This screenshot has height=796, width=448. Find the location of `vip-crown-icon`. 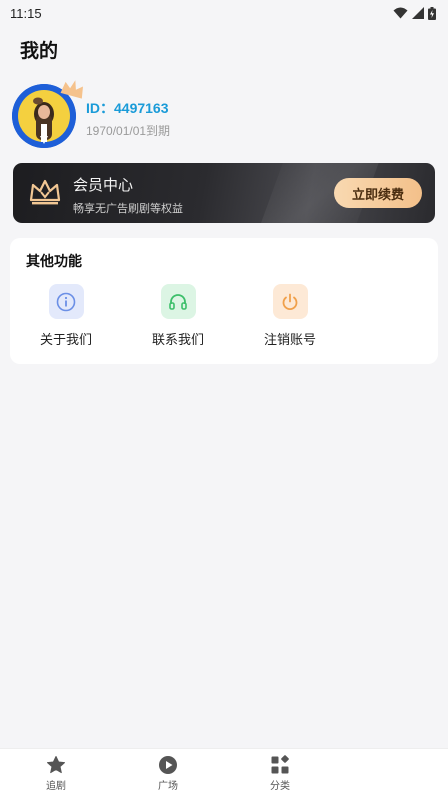

vip-crown-icon is located at coordinates (45, 192).